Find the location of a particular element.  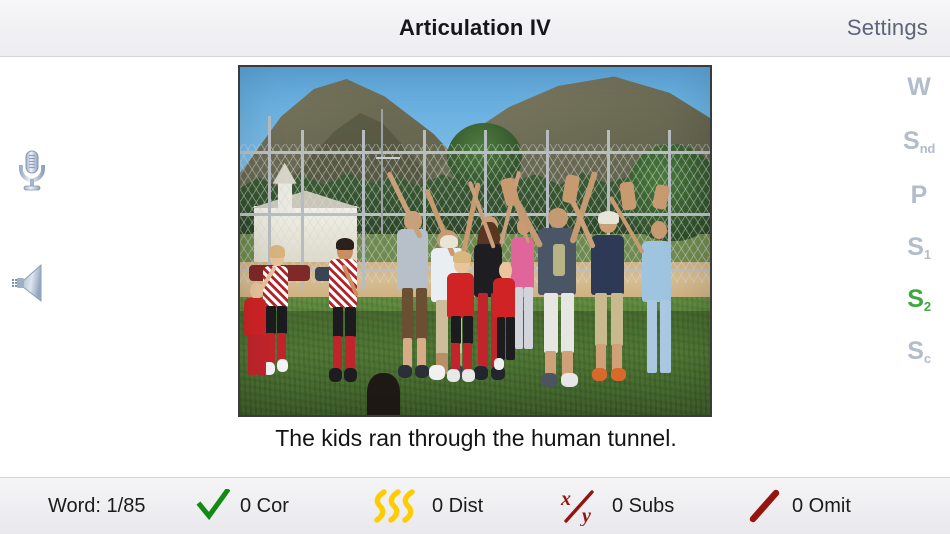

svg-text: y is located at coordinates (585, 515).